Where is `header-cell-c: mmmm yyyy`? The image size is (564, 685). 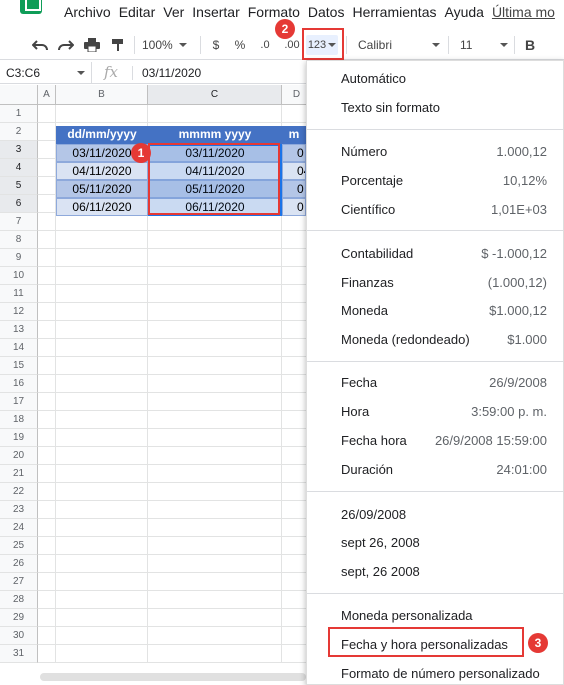
header-cell-c: mmmm yyyy is located at coordinates (215, 135).